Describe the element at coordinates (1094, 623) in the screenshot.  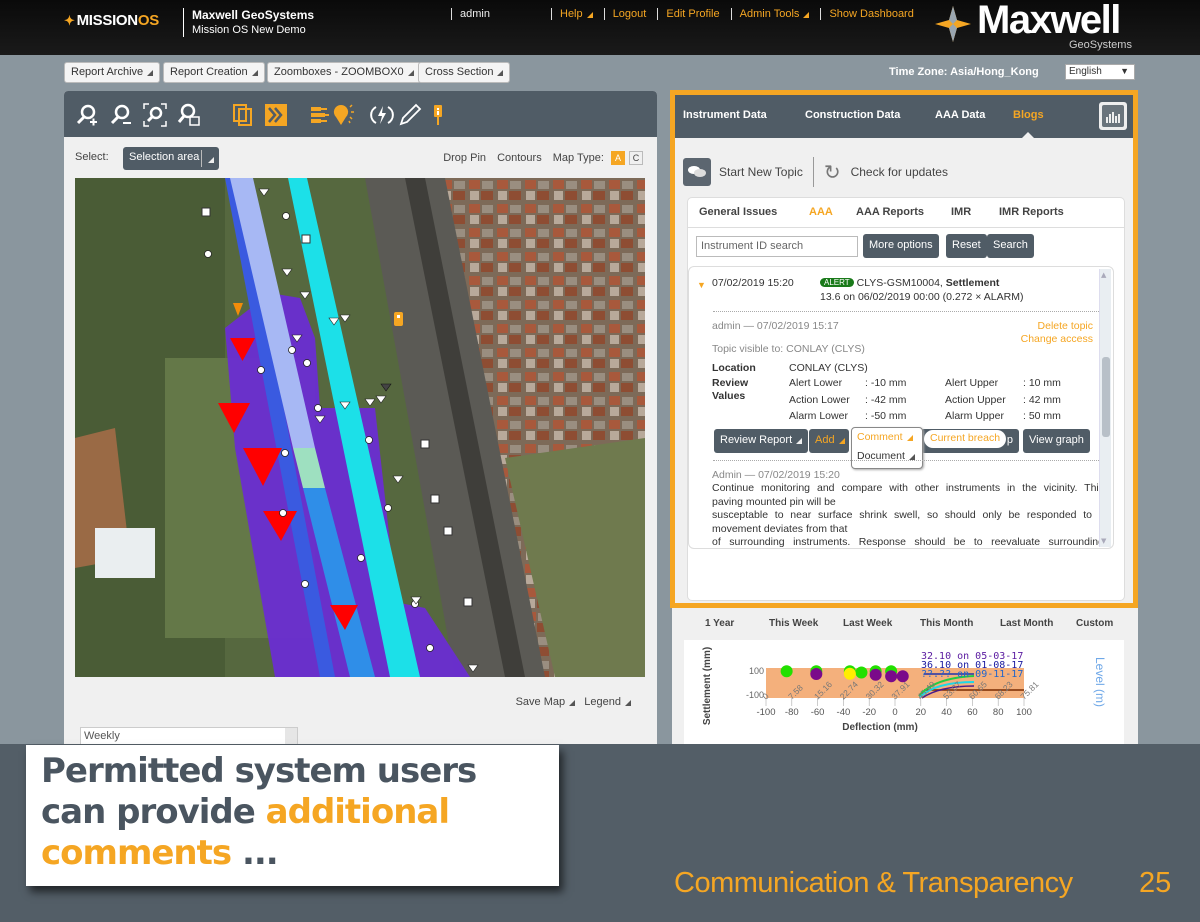
I see `range-custom: Custom` at that location.